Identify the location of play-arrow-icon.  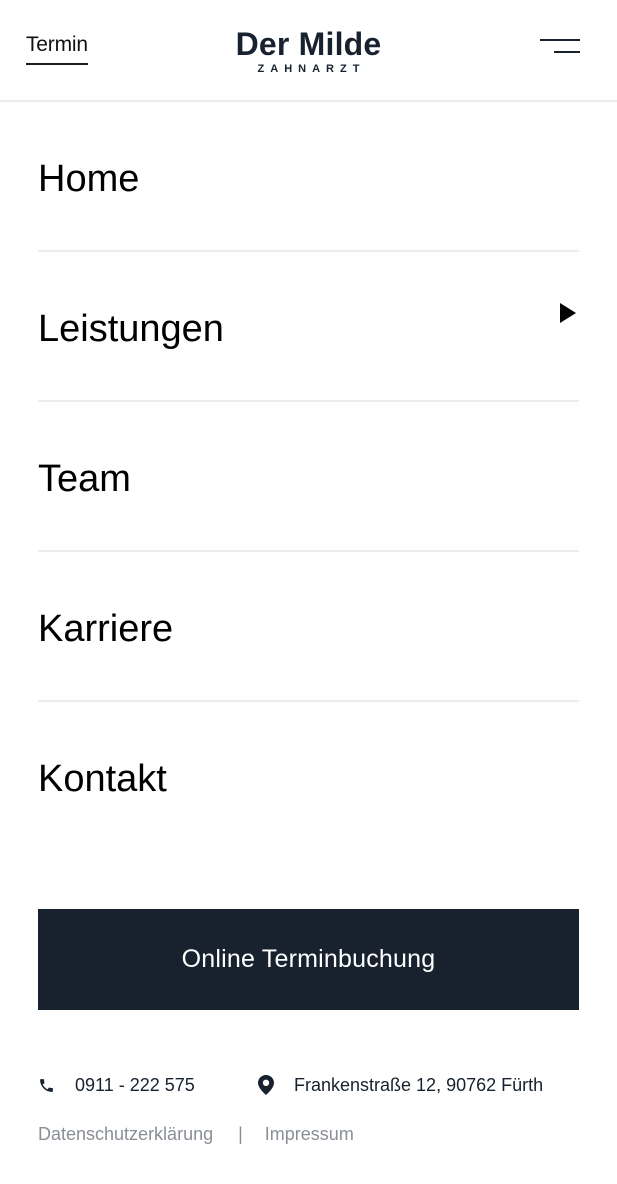
(568, 313).